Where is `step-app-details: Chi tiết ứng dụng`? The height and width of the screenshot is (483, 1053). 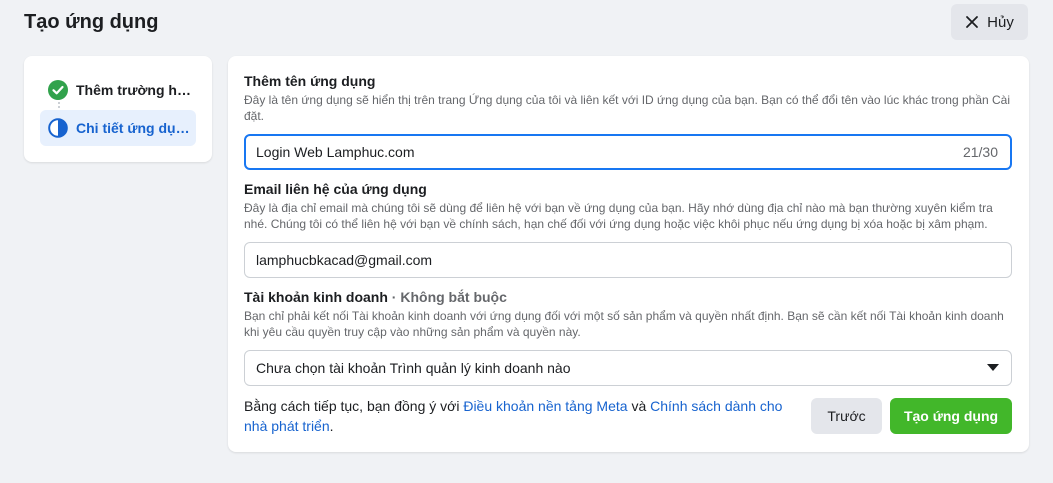 step-app-details: Chi tiết ứng dụng is located at coordinates (118, 128).